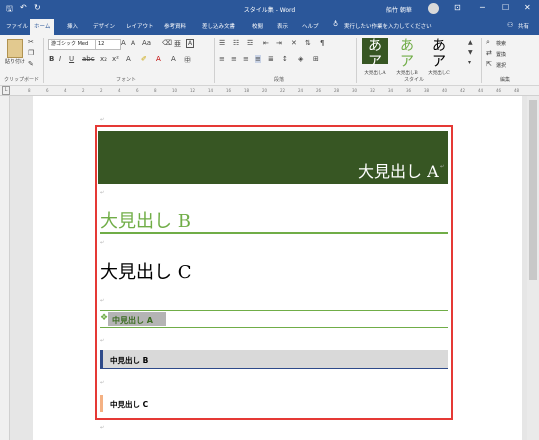  Describe the element at coordinates (31, 64) in the screenshot. I see `format-painter-icon: ✎` at that location.